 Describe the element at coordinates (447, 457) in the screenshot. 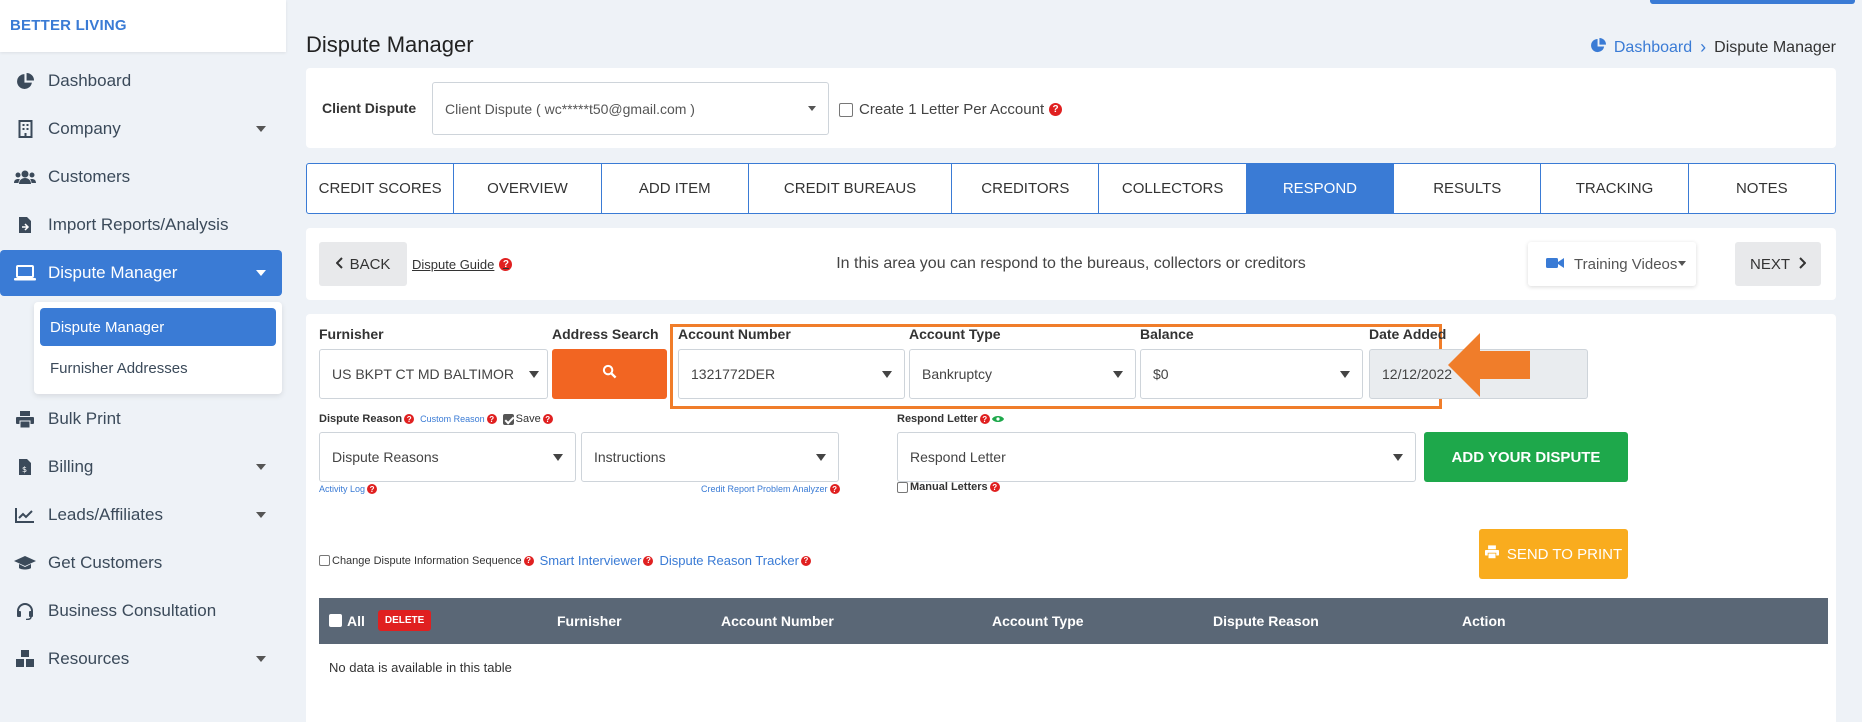

I see `dispute-reasons-select: Dispute Reasons` at that location.